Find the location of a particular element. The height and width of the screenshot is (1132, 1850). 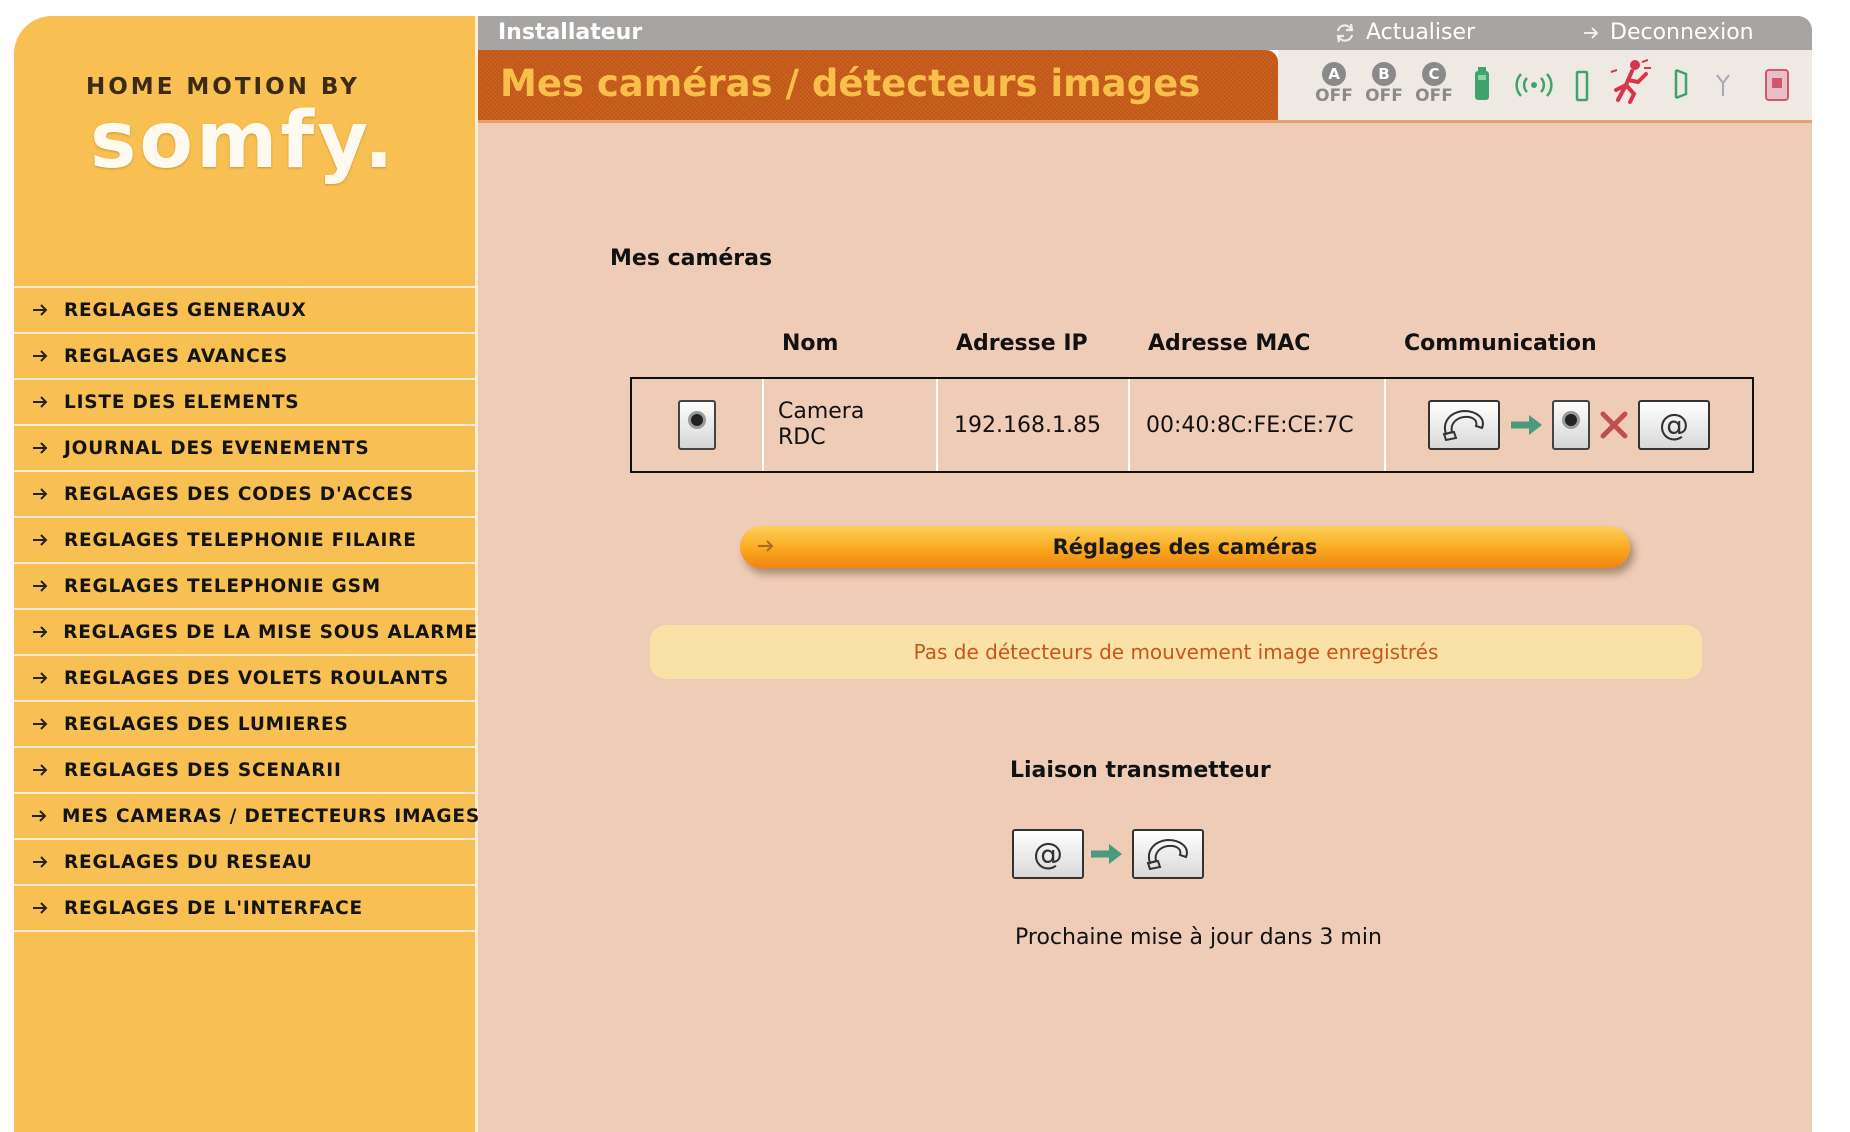

title-banner: Mes caméras / détecteurs images is located at coordinates (878, 85).